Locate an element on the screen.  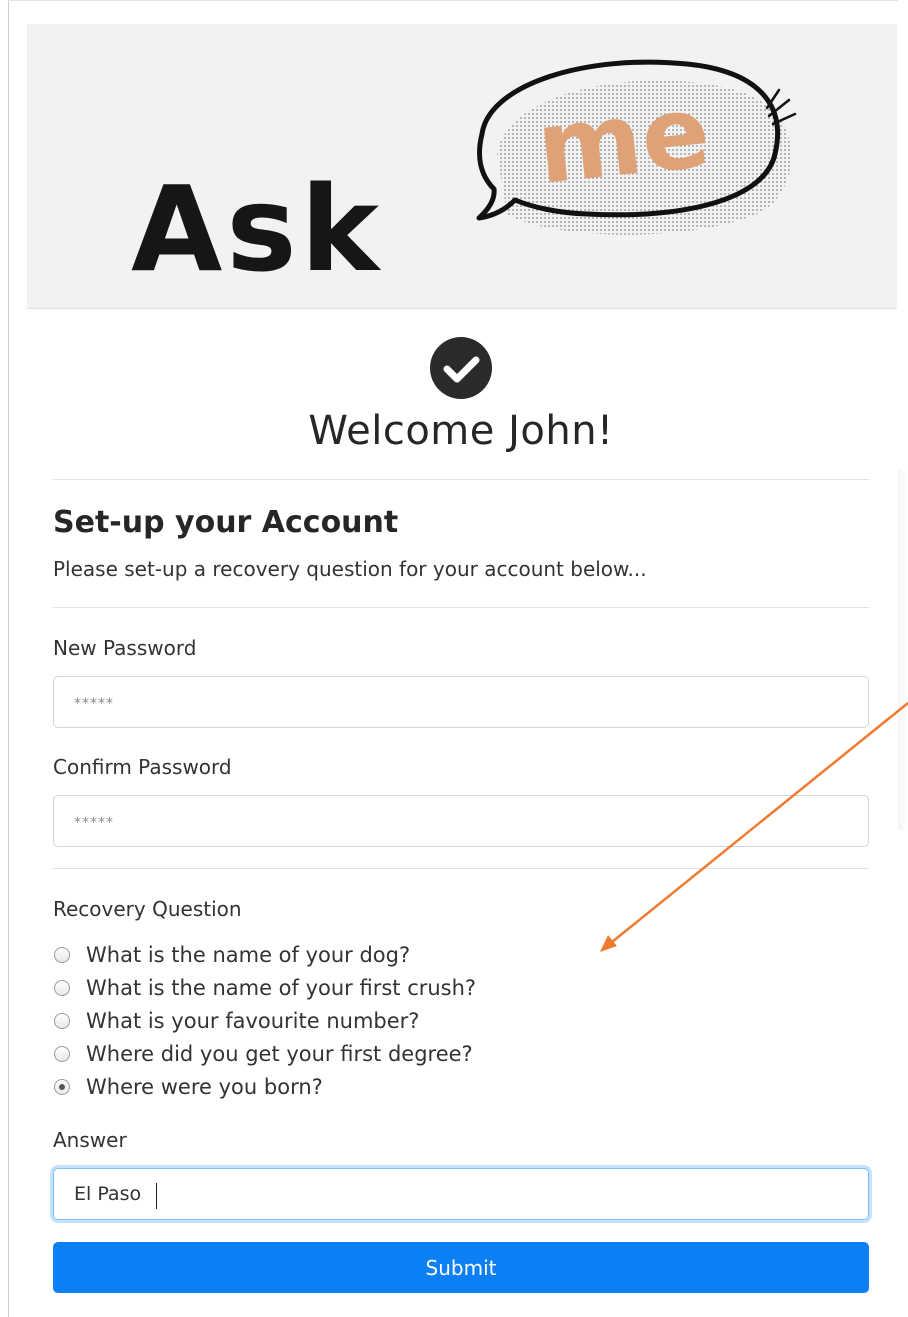
page-top-border is located at coordinates (453, 0).